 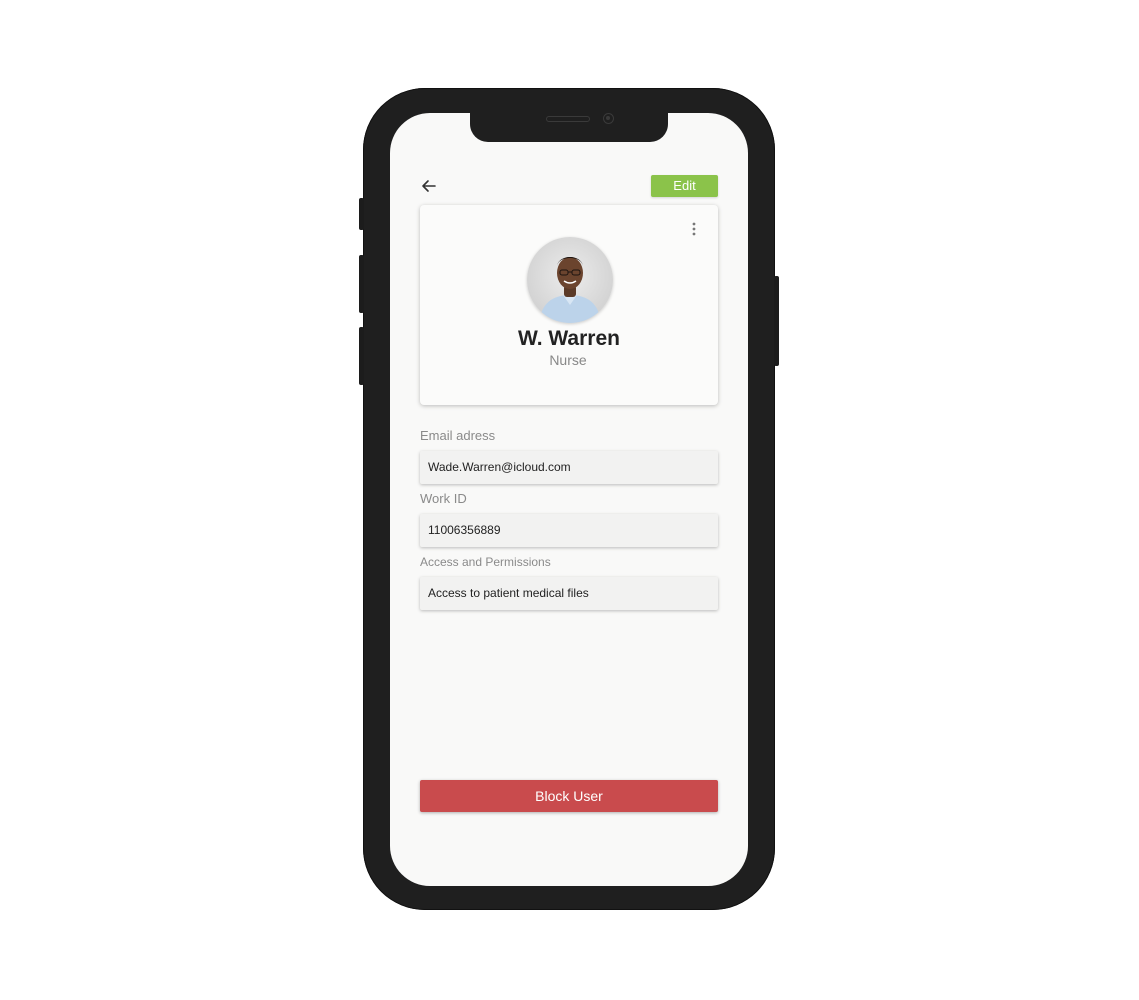 I want to click on more-vertical-icon, so click(x=694, y=229).